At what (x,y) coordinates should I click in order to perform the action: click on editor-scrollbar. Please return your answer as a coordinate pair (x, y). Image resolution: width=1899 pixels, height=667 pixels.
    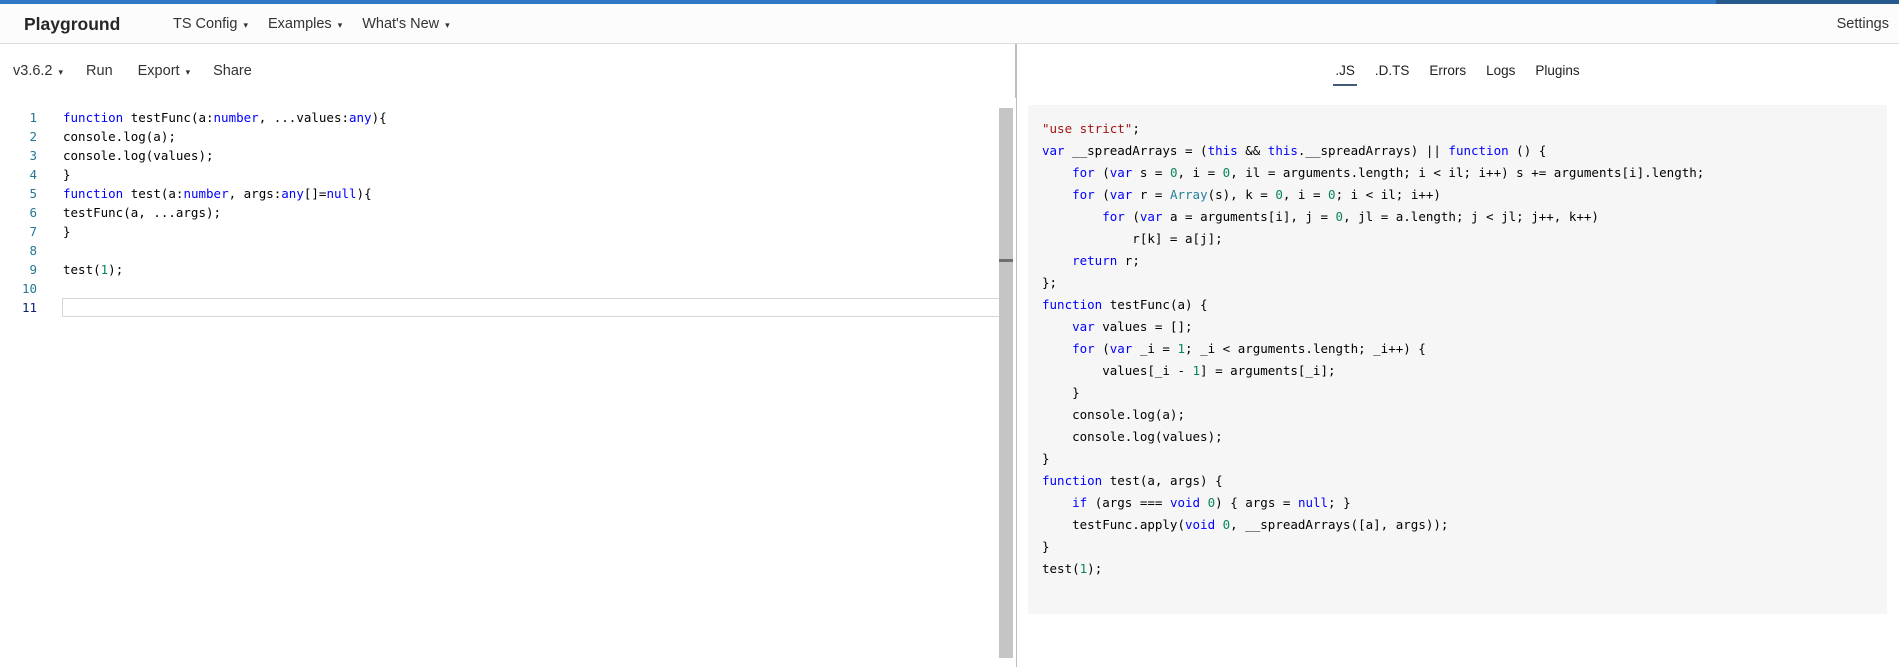
    Looking at the image, I should click on (1006, 383).